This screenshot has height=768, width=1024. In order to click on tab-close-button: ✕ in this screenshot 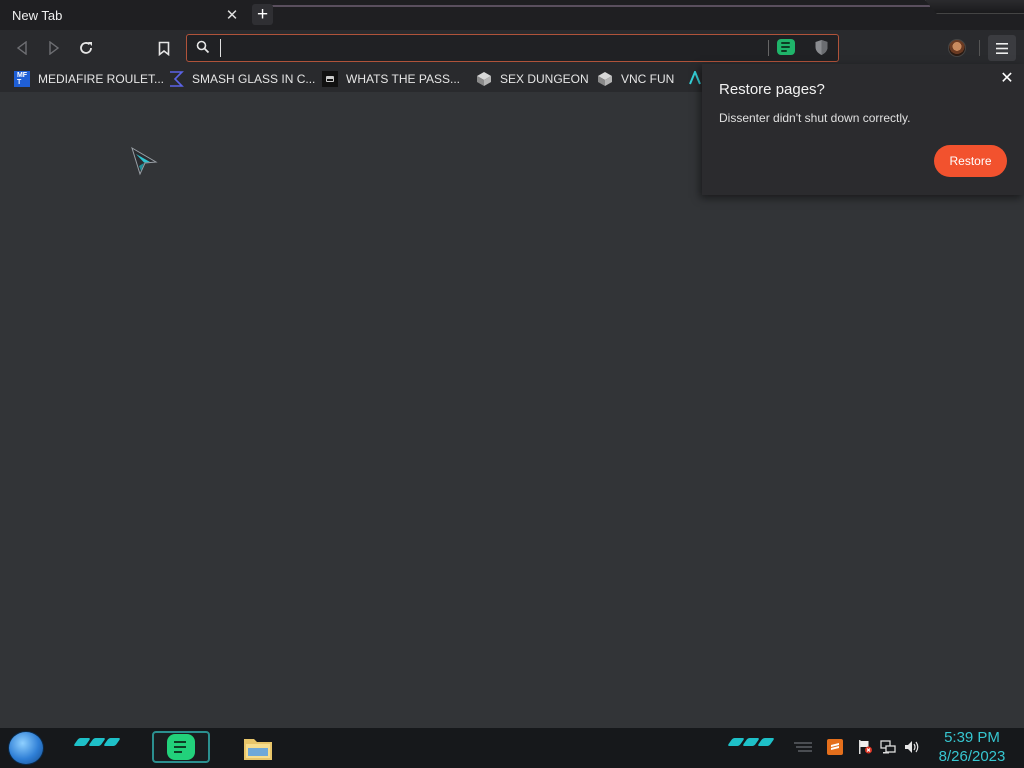, I will do `click(232, 15)`.